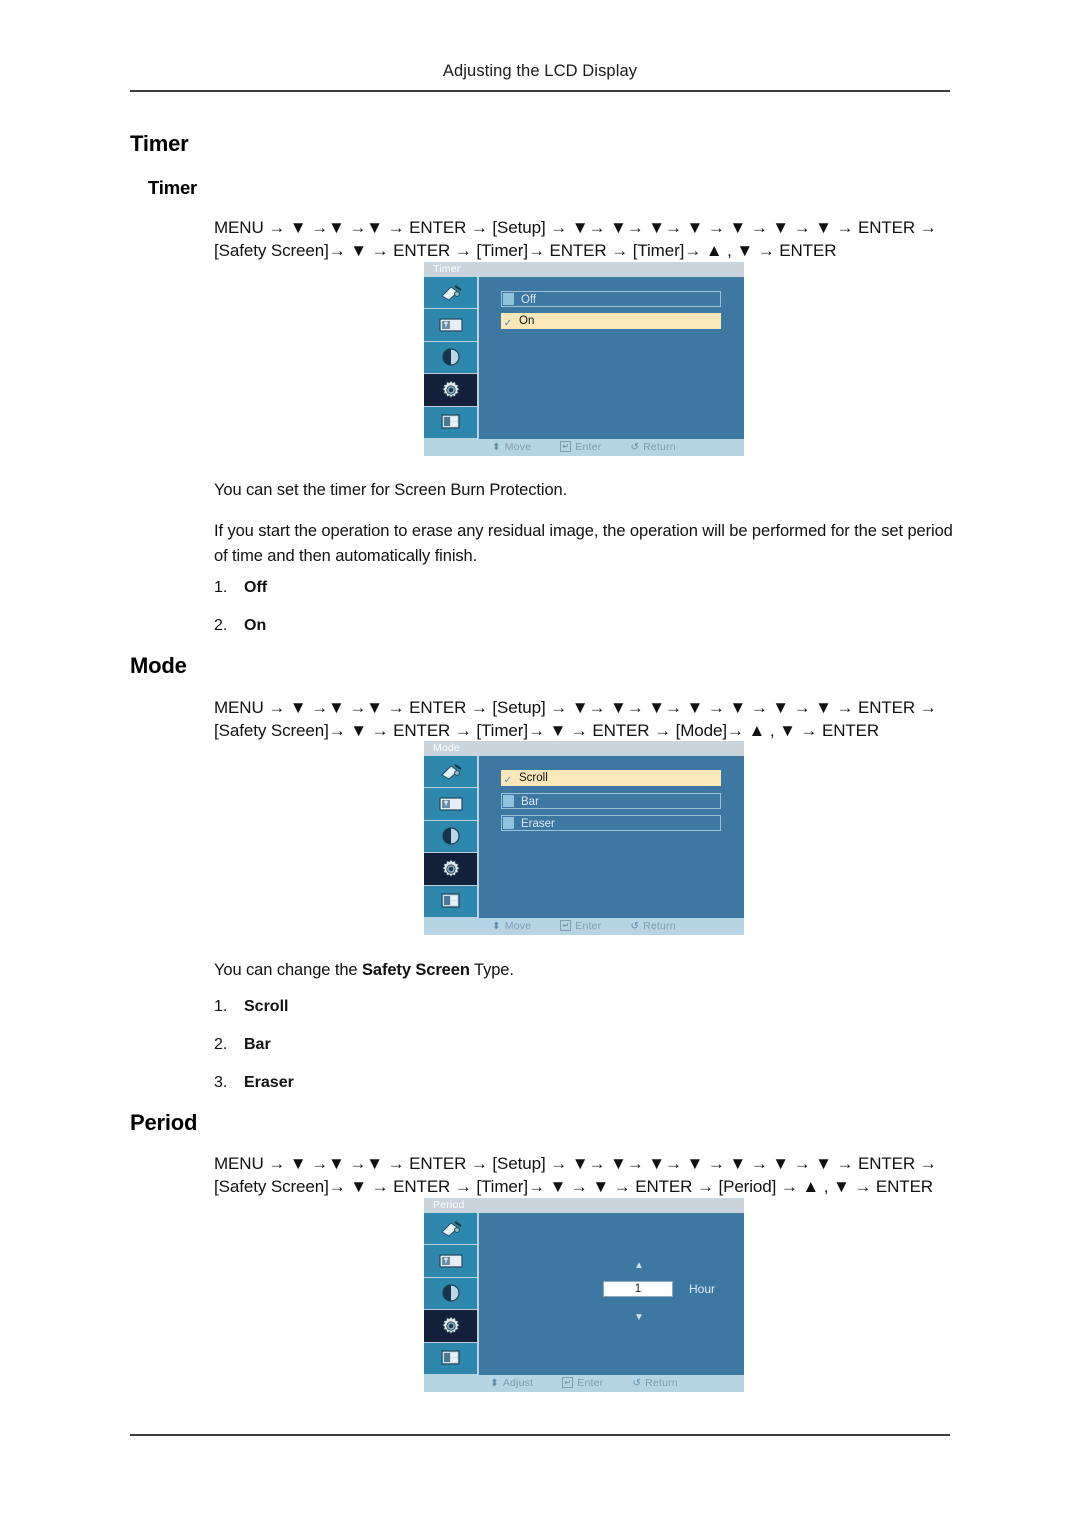 The width and height of the screenshot is (1080, 1527). I want to click on period-spinner: ▲ 1 Hour ▼, so click(668, 1295).